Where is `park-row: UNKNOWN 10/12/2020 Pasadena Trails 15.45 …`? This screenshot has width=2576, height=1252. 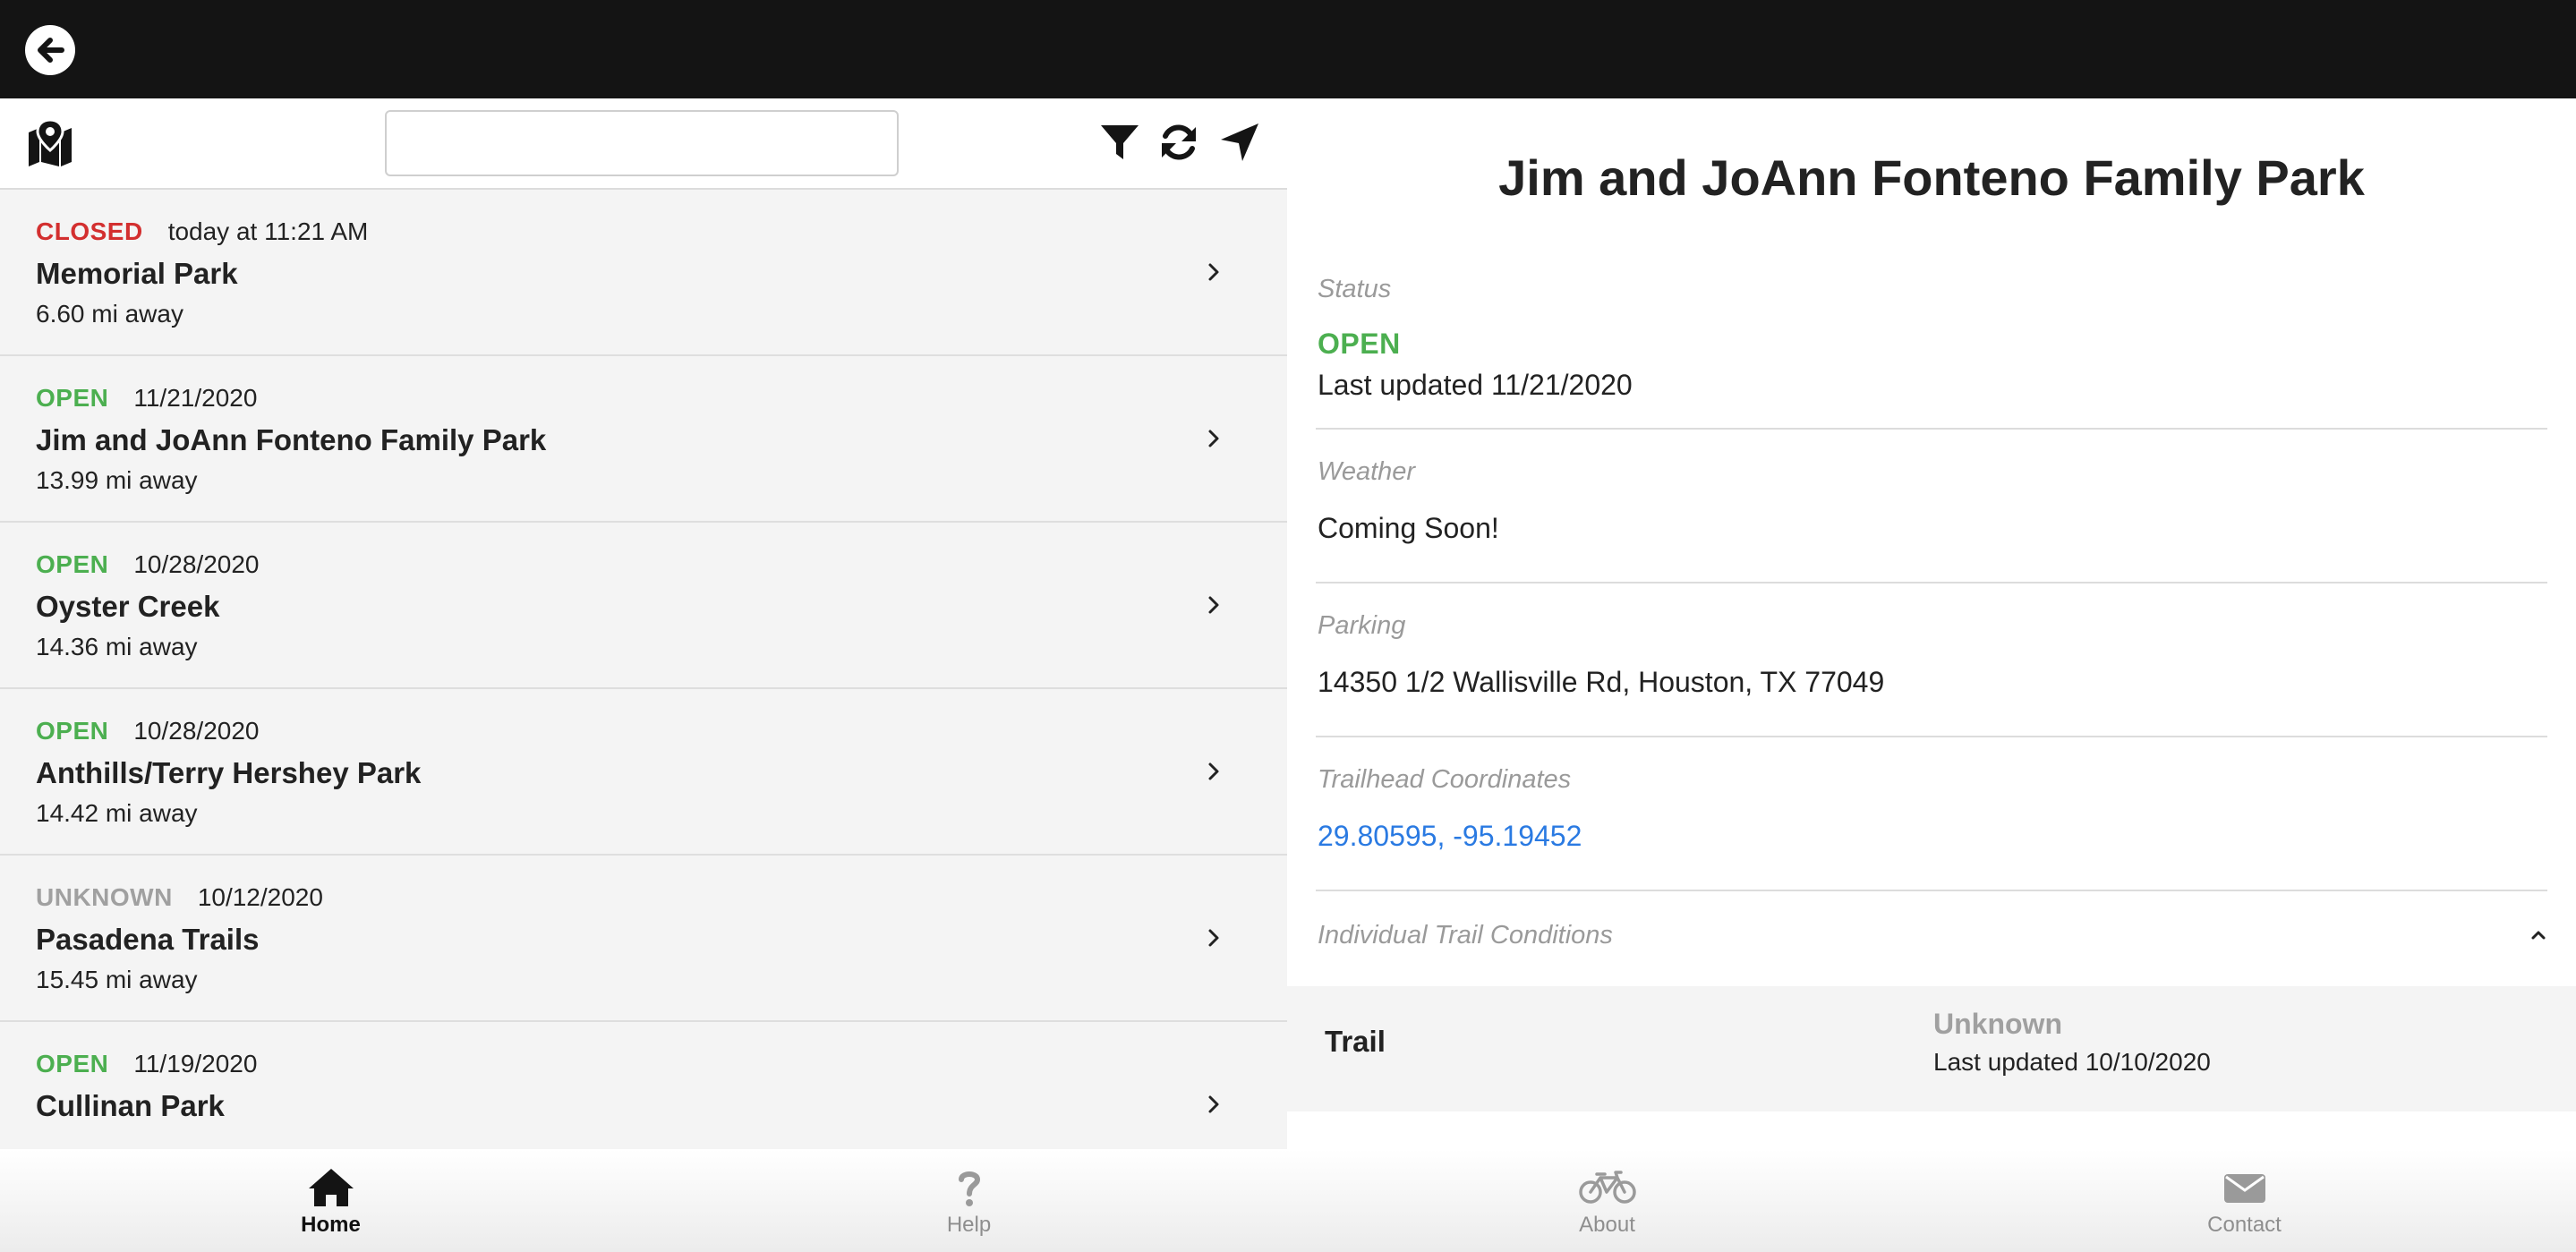 park-row: UNKNOWN 10/12/2020 Pasadena Trails 15.45 … is located at coordinates (643, 939).